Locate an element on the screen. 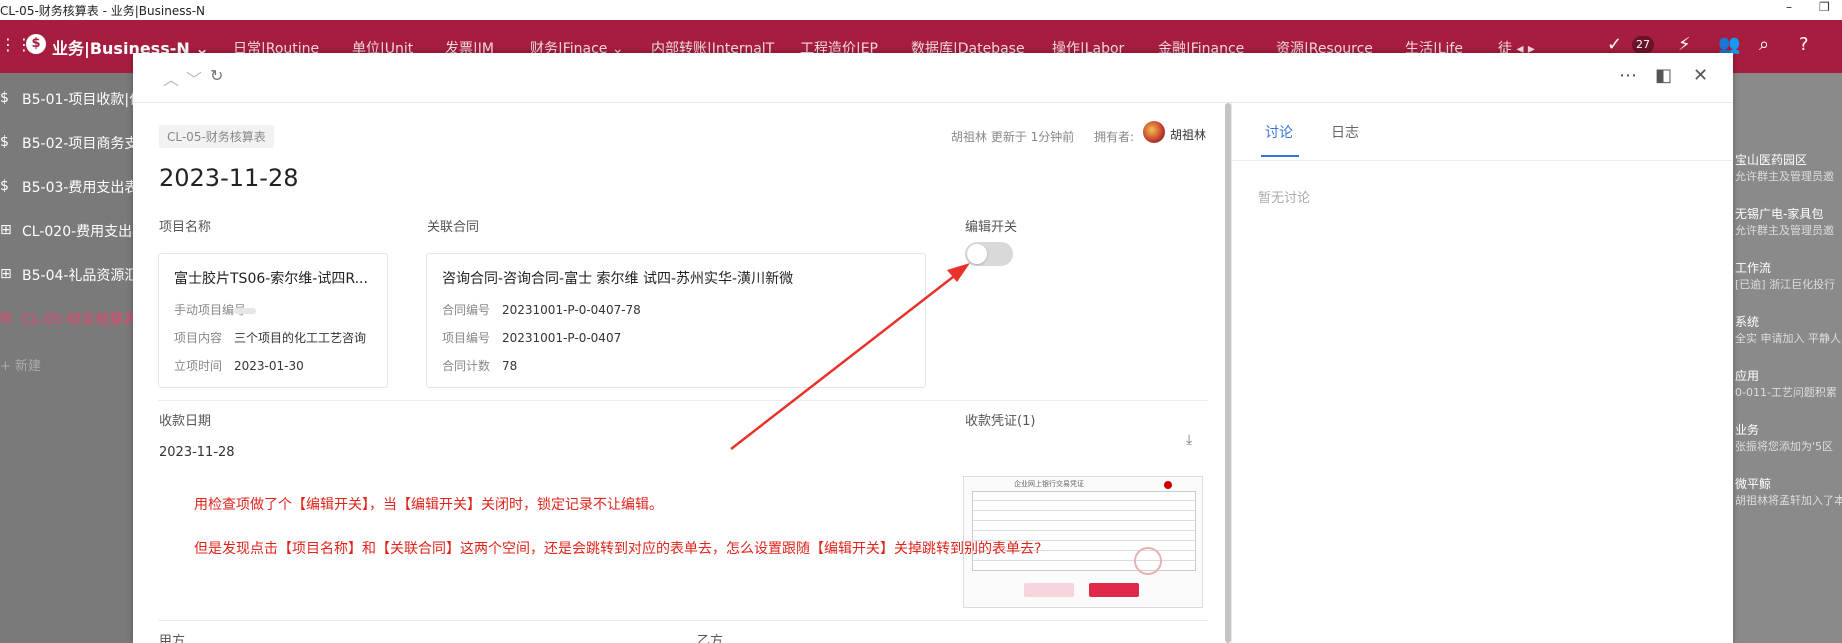 Image resolution: width=1842 pixels, height=643 pixels. party-b-label: 乙方 is located at coordinates (710, 638).